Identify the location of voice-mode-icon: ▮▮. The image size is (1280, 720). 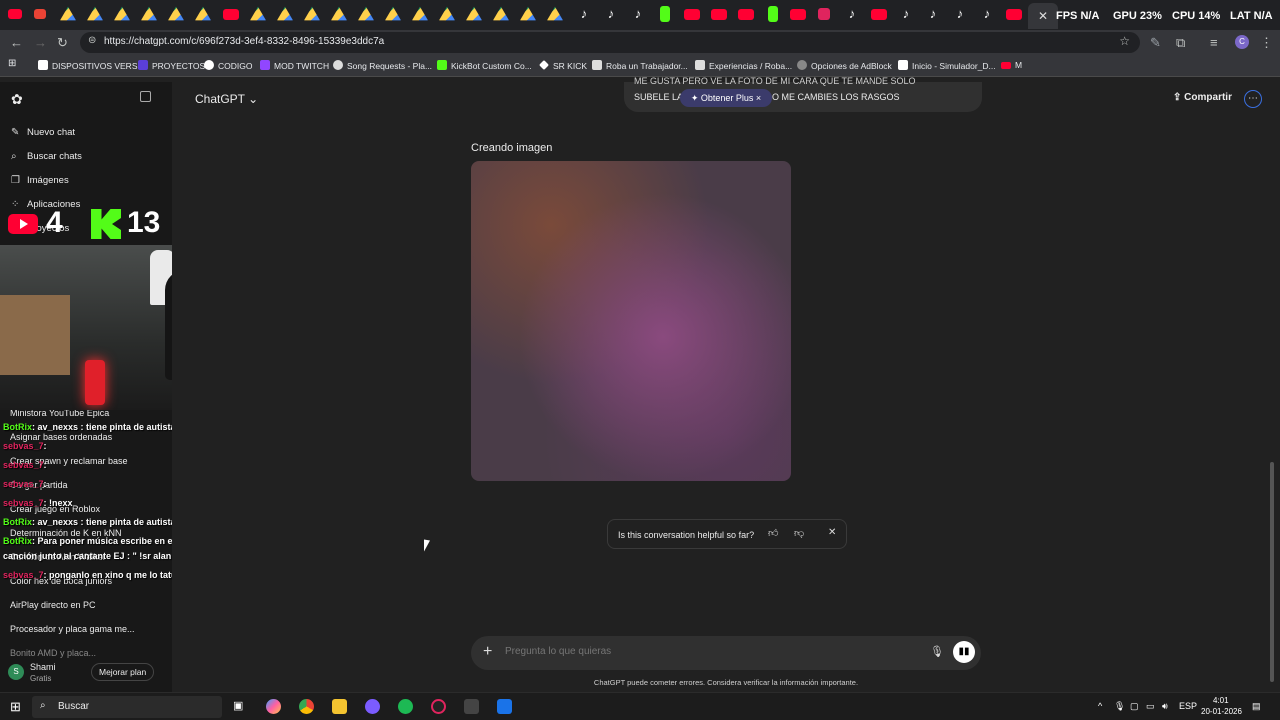
(964, 652).